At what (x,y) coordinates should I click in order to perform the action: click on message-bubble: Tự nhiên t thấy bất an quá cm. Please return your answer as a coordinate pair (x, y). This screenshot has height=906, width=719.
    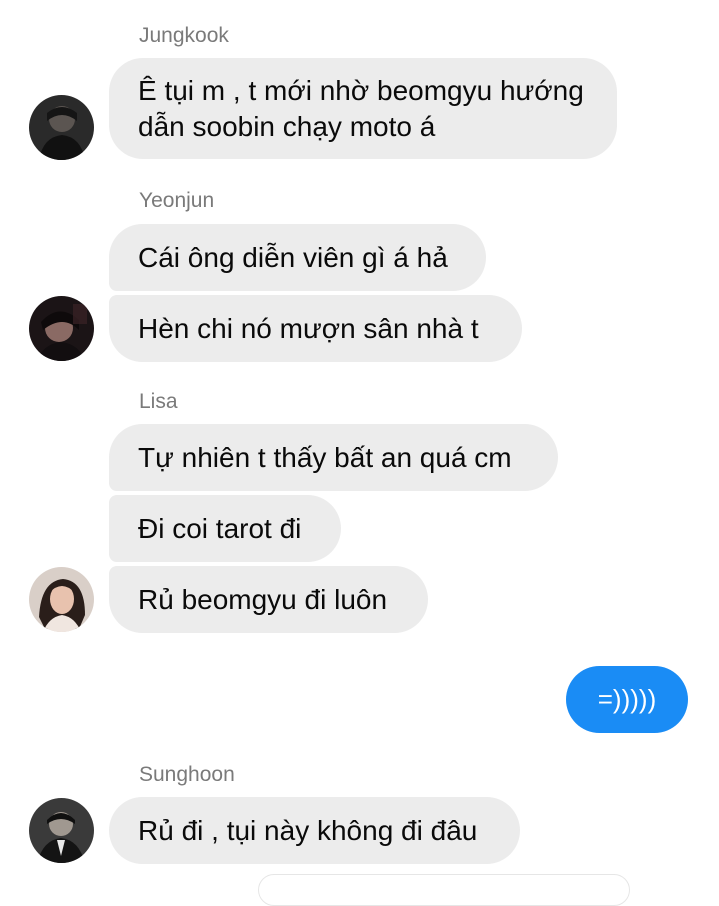
    Looking at the image, I should click on (333, 457).